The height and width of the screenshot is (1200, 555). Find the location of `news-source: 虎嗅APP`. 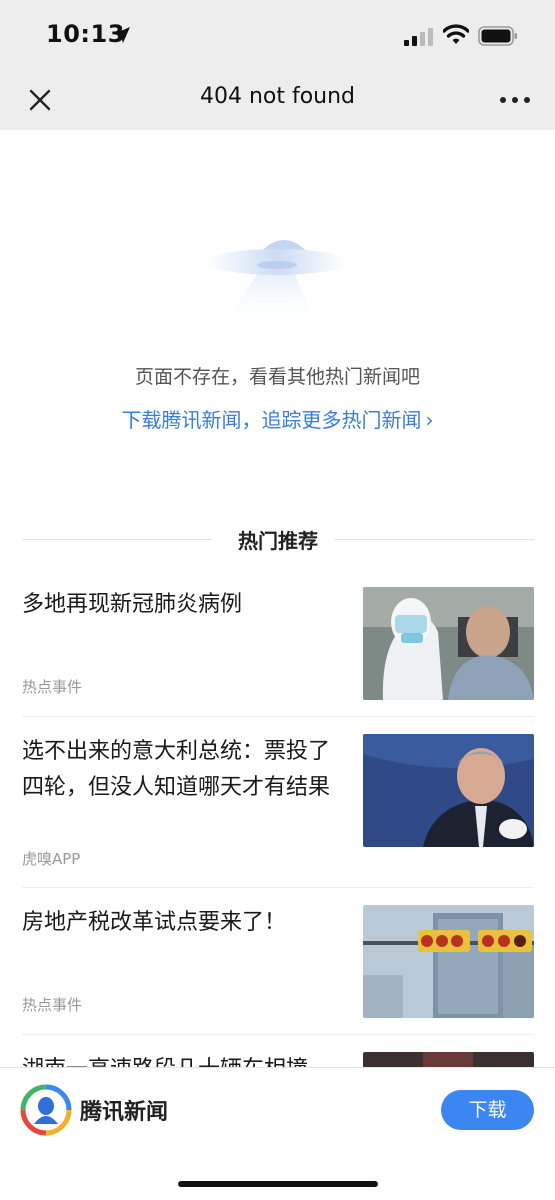

news-source: 虎嗅APP is located at coordinates (51, 859).